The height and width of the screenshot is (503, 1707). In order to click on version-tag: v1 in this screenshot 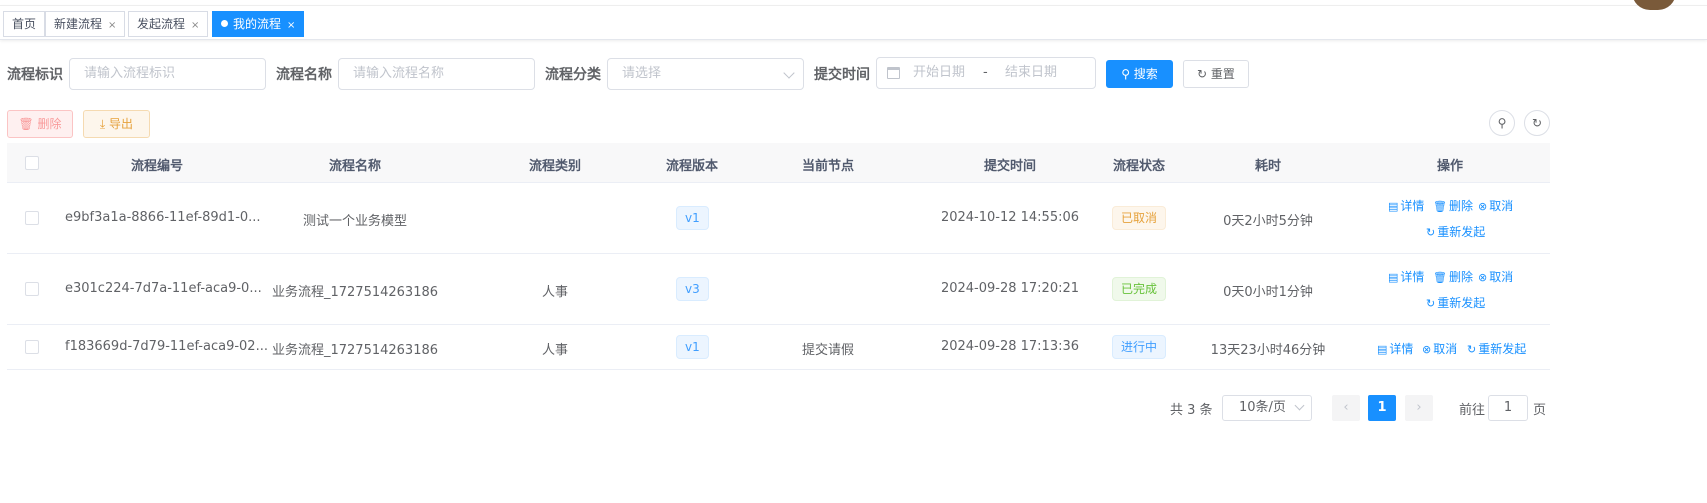, I will do `click(692, 347)`.